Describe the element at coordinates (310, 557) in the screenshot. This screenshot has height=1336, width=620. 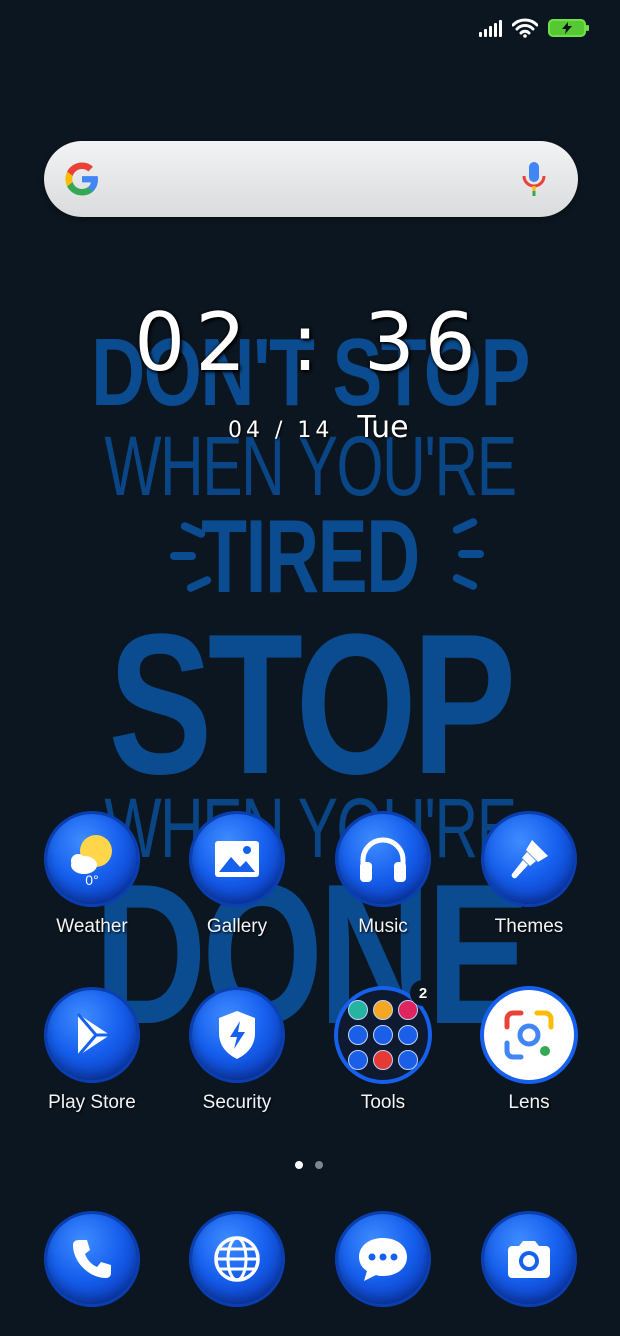
I see `wallpaper-line: TIRED` at that location.